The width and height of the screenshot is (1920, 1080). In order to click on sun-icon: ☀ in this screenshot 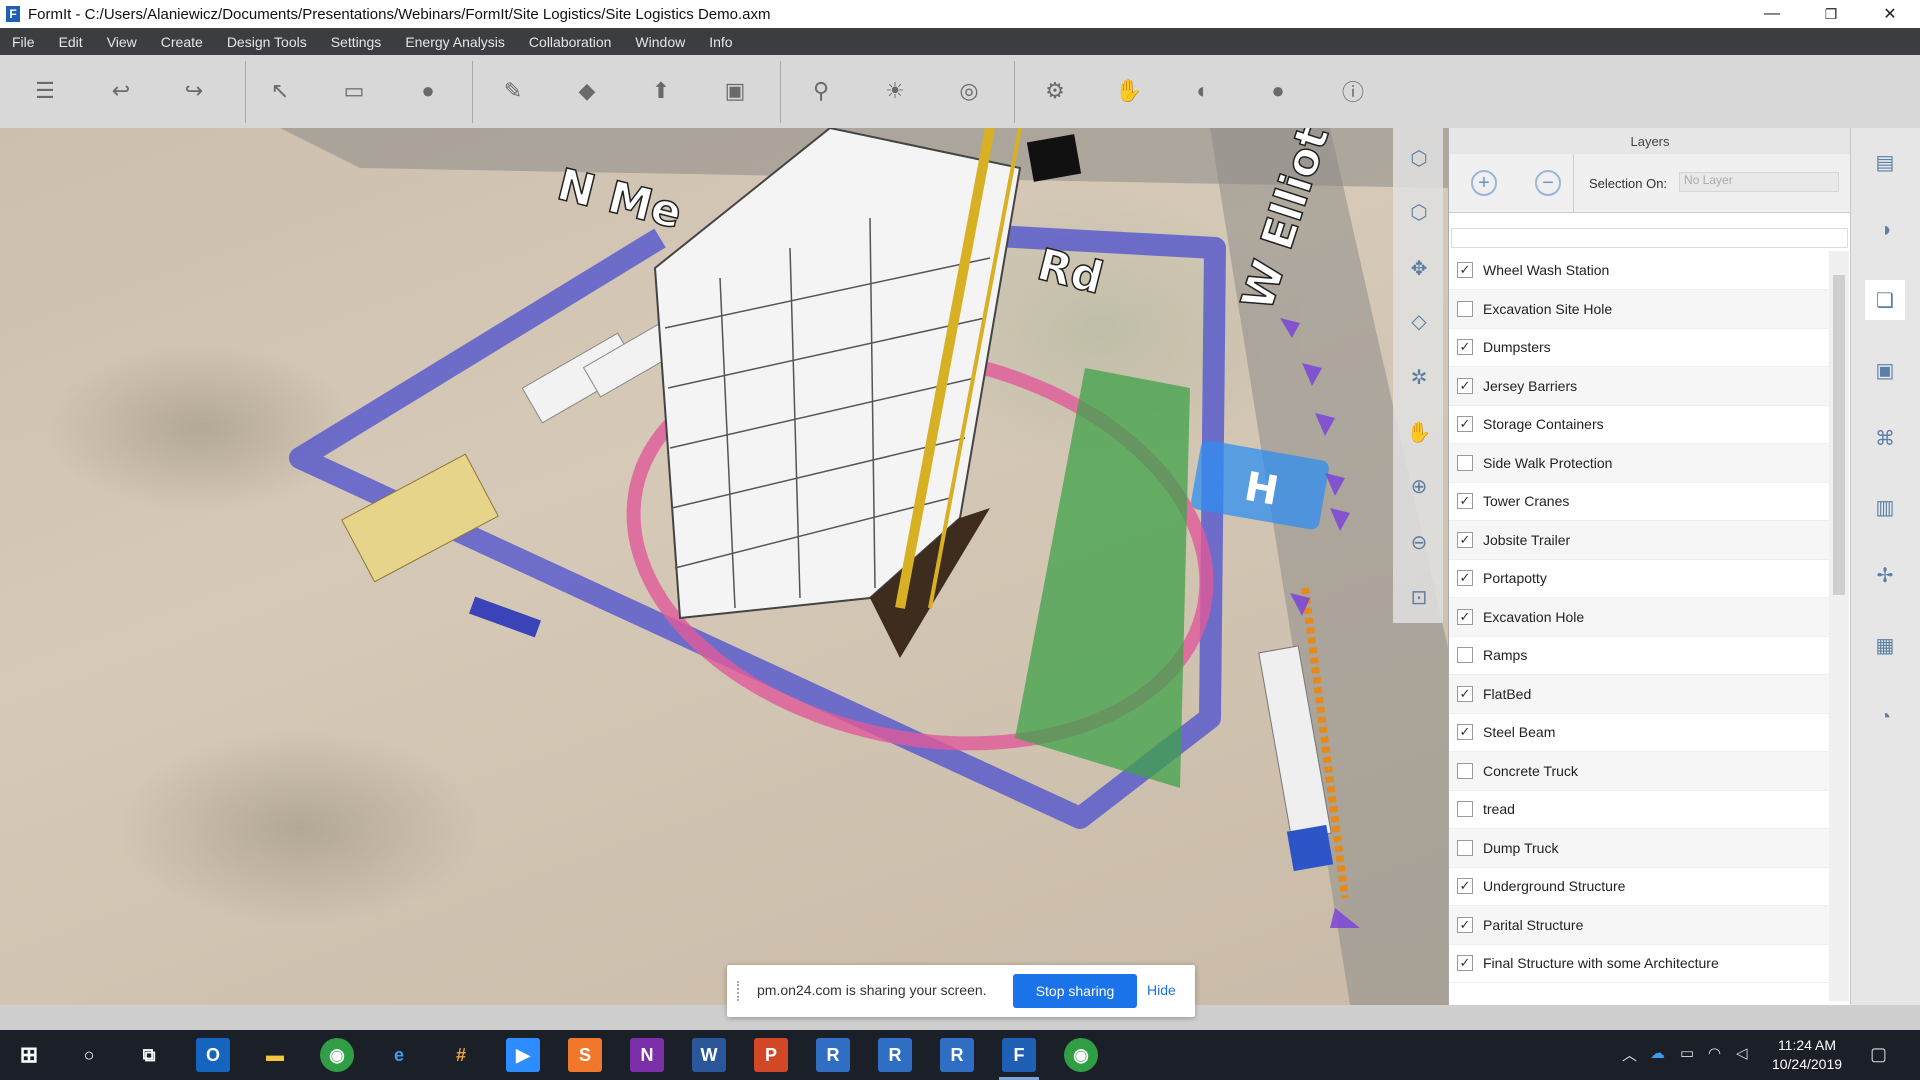, I will do `click(895, 91)`.